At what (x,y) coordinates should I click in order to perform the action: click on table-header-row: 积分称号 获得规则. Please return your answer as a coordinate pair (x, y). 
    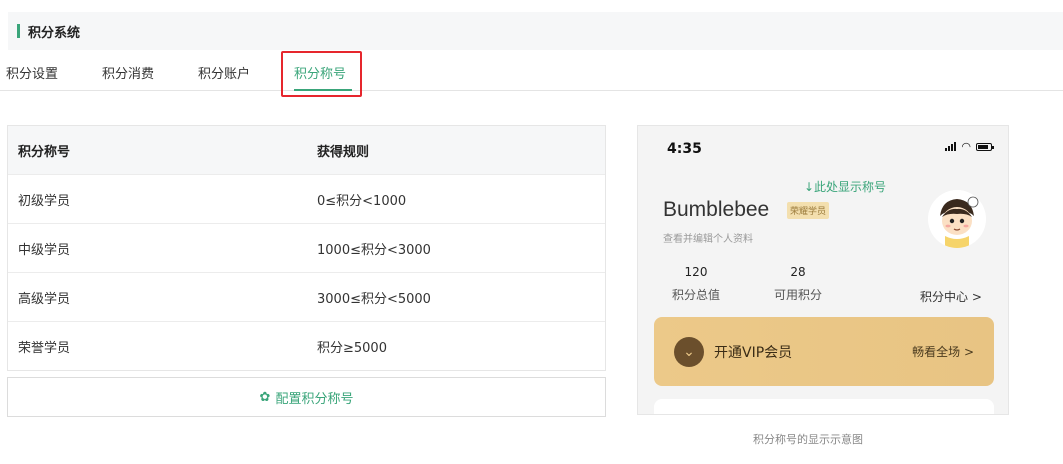
    Looking at the image, I should click on (306, 150).